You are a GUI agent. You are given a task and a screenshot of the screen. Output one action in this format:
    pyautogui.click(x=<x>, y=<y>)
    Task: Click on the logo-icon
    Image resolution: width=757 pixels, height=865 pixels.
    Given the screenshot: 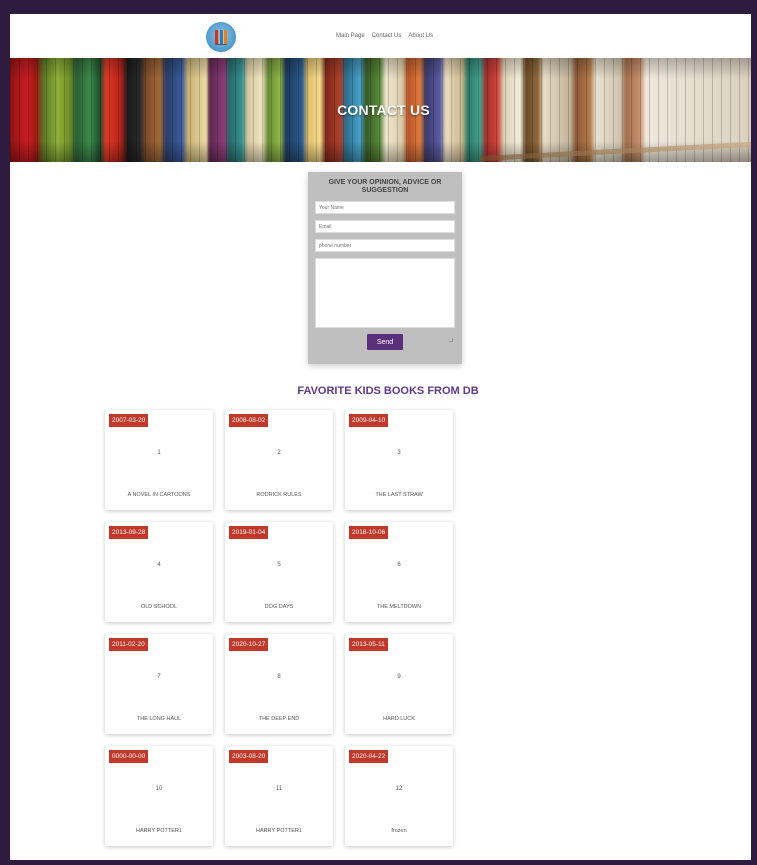 What is the action you would take?
    pyautogui.click(x=221, y=37)
    